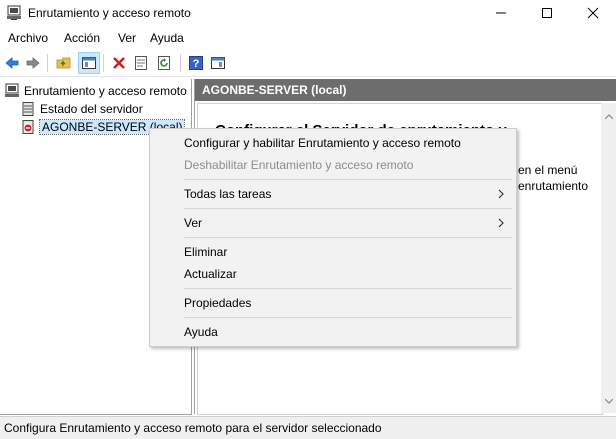  I want to click on show-hide-action-pane-icon, so click(218, 63).